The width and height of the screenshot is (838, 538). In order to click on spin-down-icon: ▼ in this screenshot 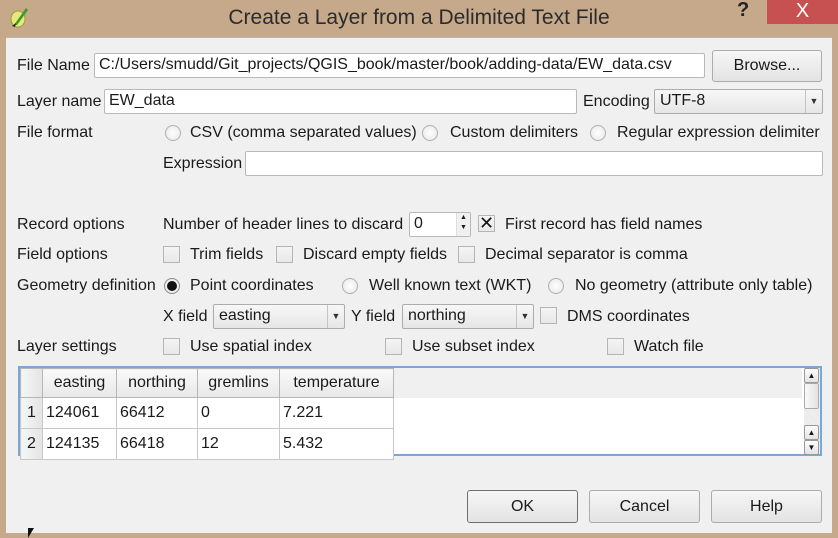, I will do `click(463, 228)`.